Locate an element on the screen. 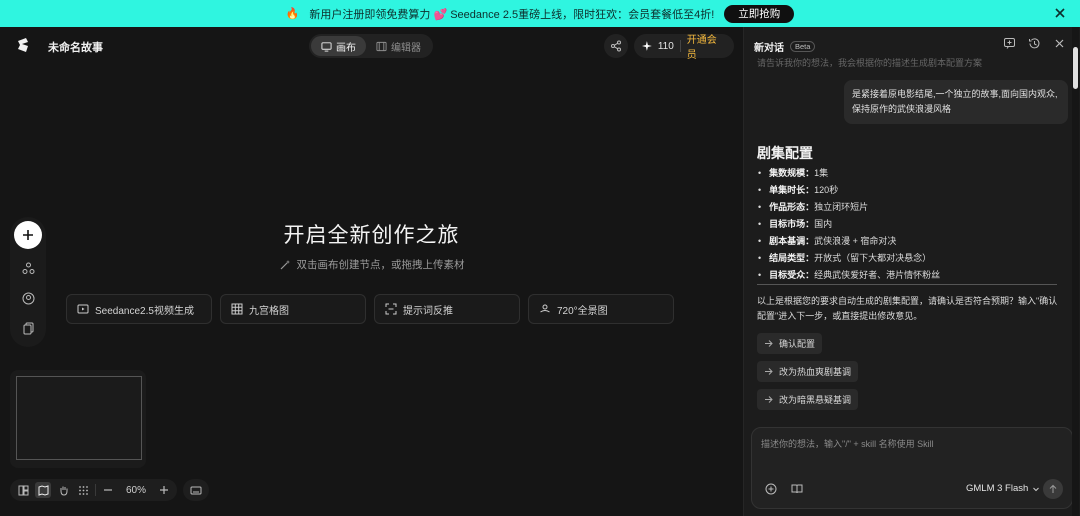  fire-emoji: 🔥 is located at coordinates (292, 14).